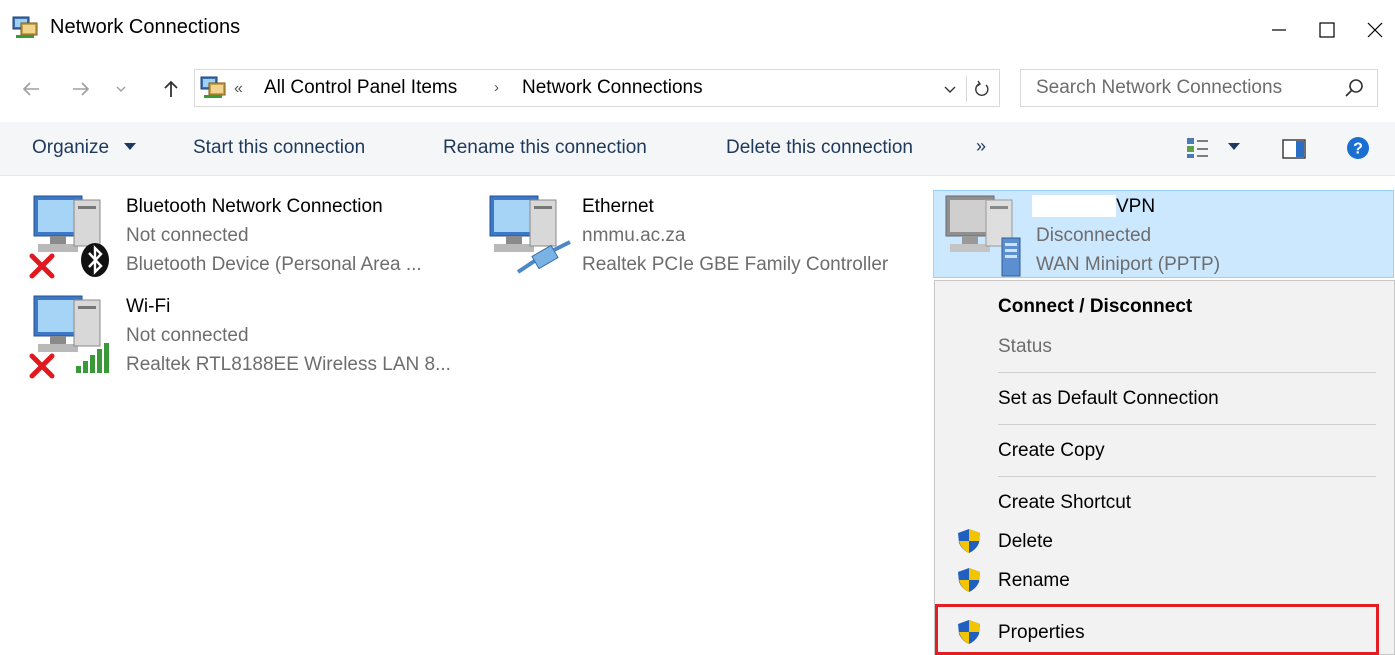 The height and width of the screenshot is (655, 1395). Describe the element at coordinates (1128, 264) in the screenshot. I see `connection-device: WAN Miniport (PPTP)` at that location.